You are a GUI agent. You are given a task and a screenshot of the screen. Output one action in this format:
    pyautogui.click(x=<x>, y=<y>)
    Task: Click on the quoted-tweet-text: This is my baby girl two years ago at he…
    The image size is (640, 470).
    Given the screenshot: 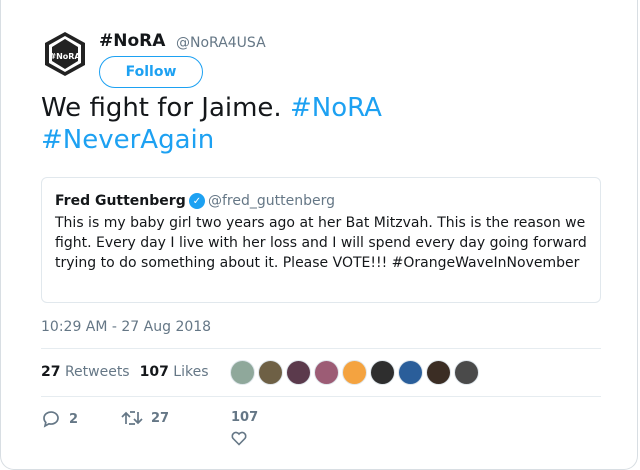 What is the action you would take?
    pyautogui.click(x=321, y=243)
    